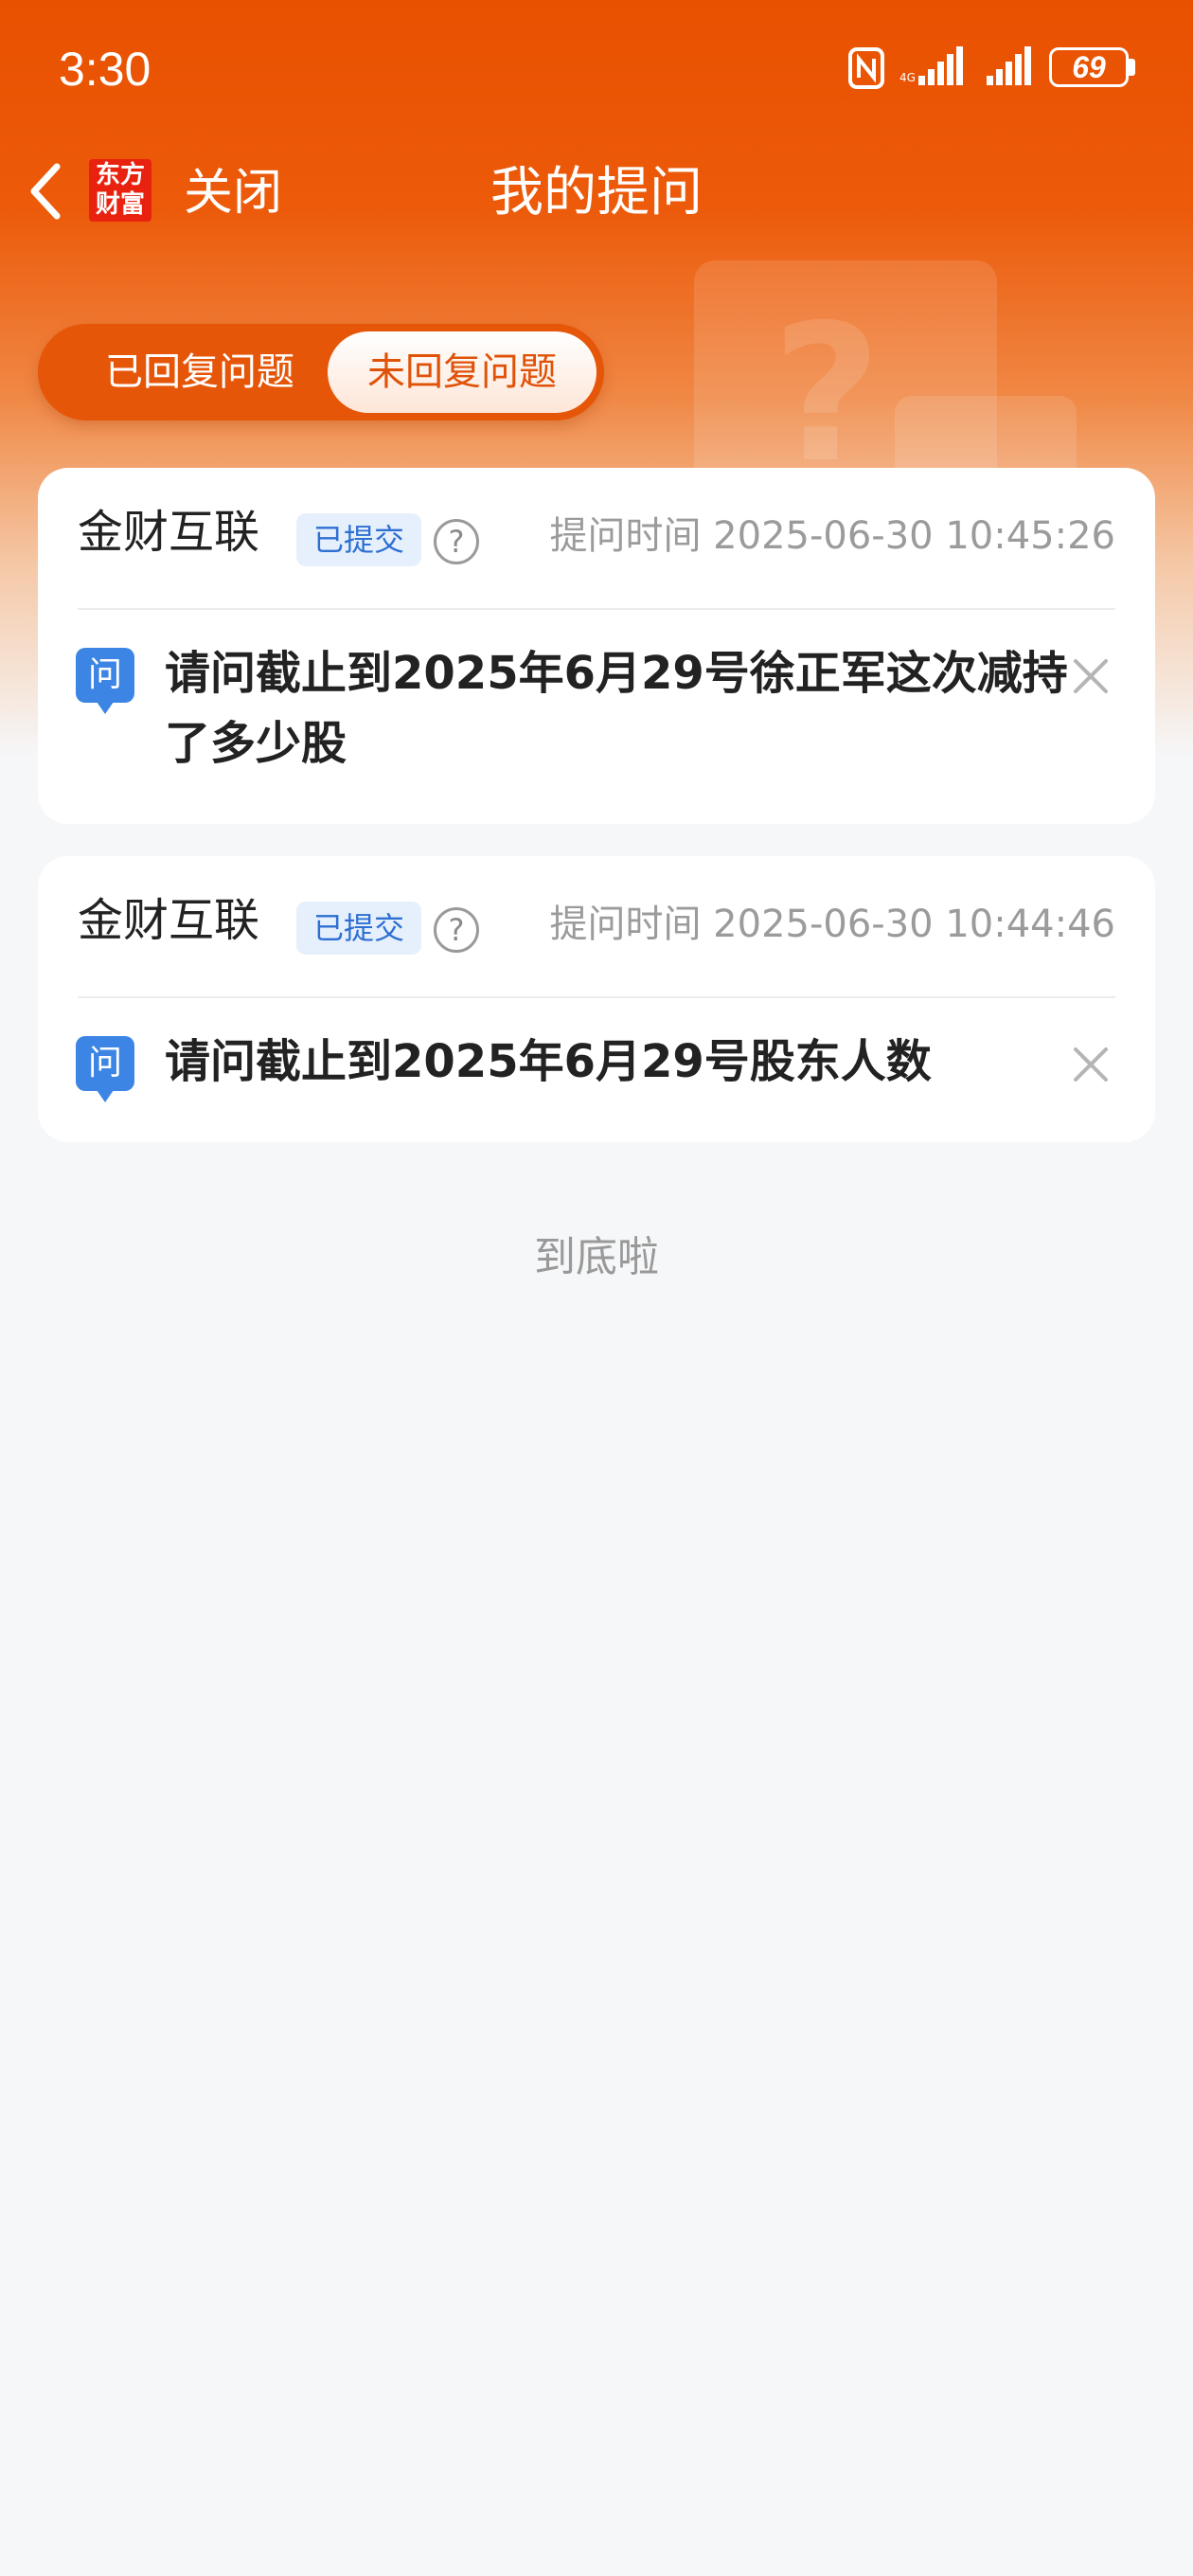 The width and height of the screenshot is (1193, 2576). I want to click on battery-level: 69, so click(1089, 67).